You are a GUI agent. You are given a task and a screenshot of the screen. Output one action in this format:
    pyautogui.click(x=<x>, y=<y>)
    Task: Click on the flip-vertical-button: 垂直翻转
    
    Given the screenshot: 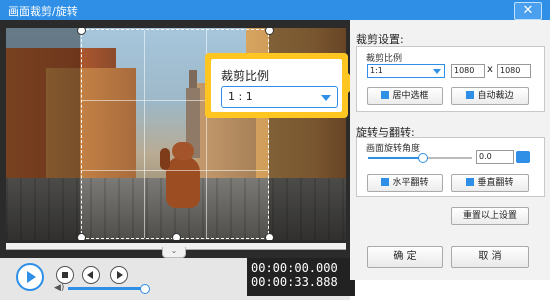 What is the action you would take?
    pyautogui.click(x=490, y=183)
    